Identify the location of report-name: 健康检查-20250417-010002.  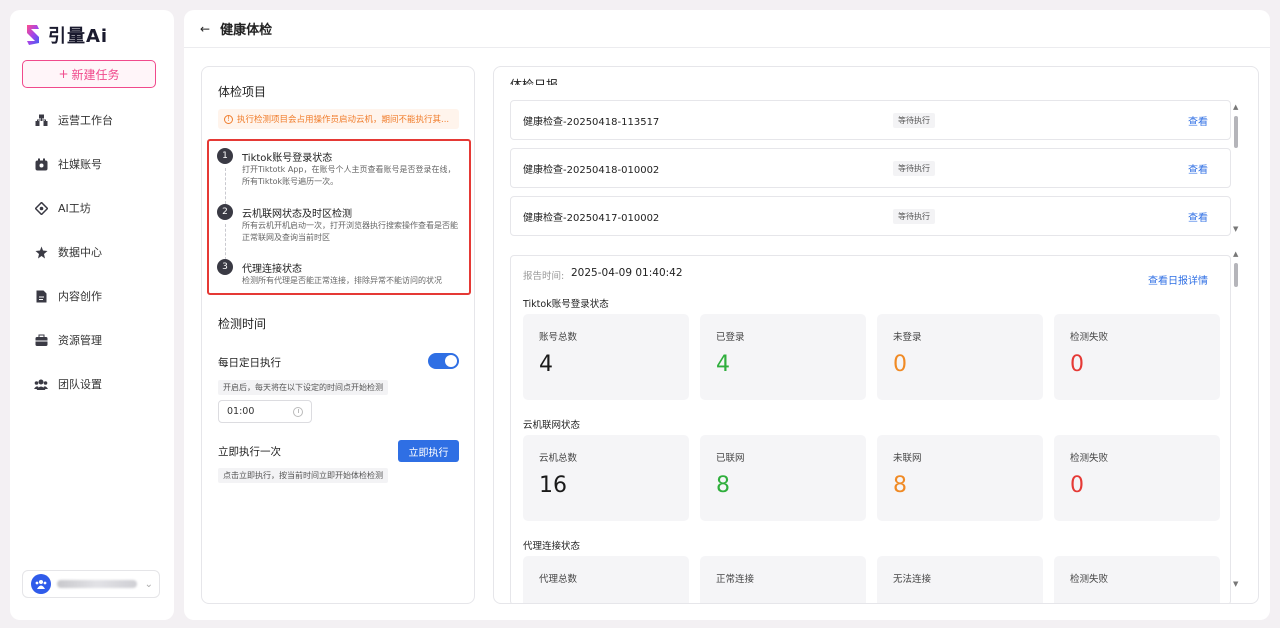
(591, 218).